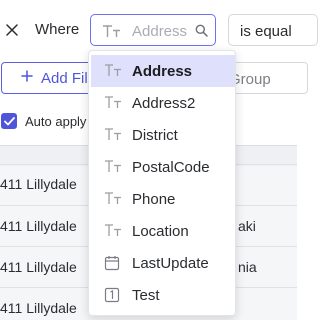 This screenshot has width=320, height=320. I want to click on number-type-icon, so click(113, 295).